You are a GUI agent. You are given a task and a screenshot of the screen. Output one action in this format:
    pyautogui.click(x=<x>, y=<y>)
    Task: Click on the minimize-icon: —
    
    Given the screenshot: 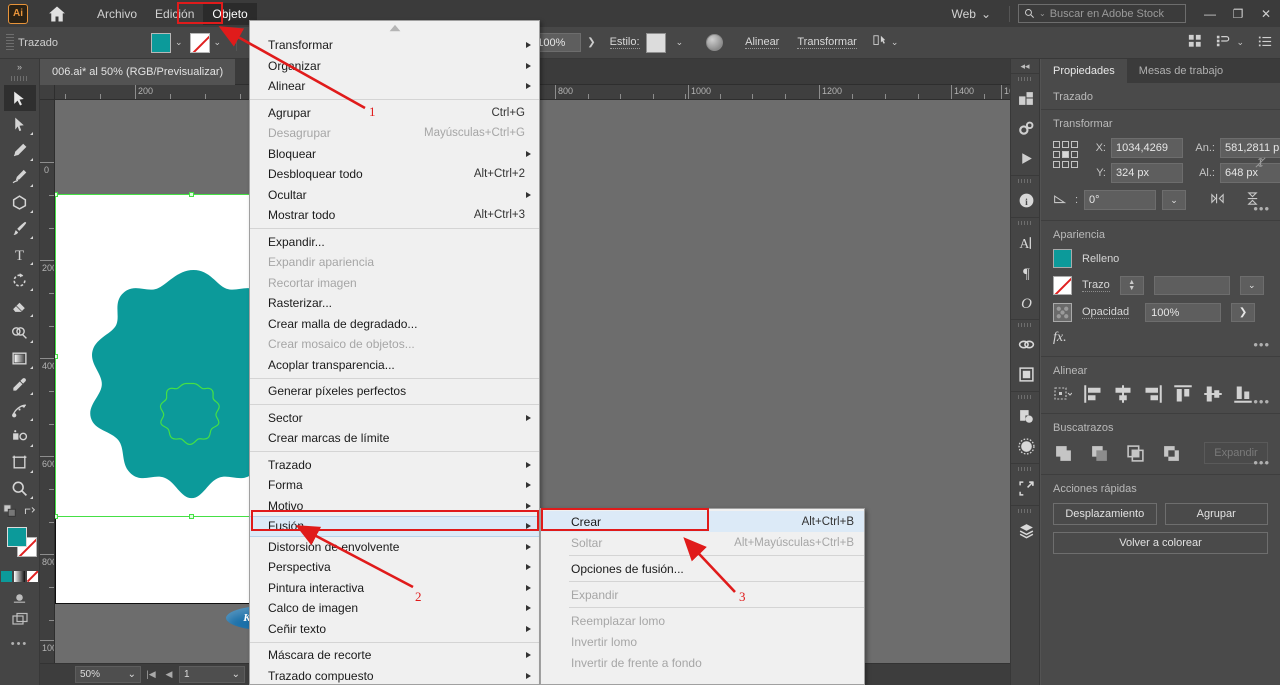 What is the action you would take?
    pyautogui.click(x=1210, y=13)
    